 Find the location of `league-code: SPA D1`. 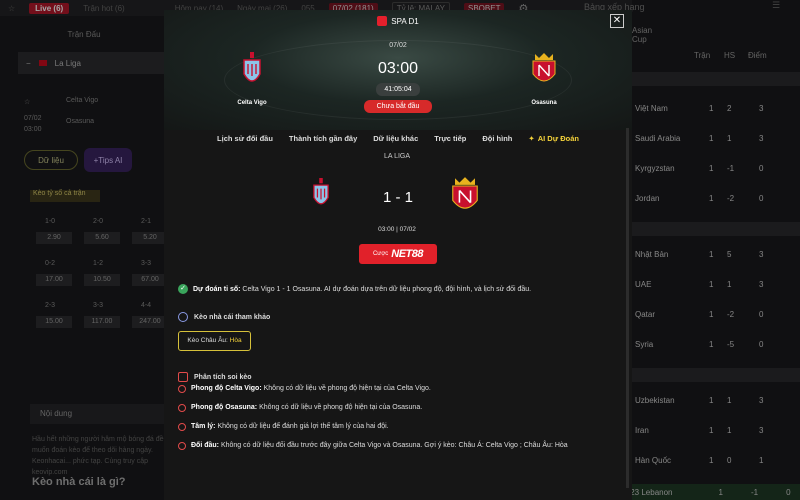

league-code: SPA D1 is located at coordinates (405, 21).